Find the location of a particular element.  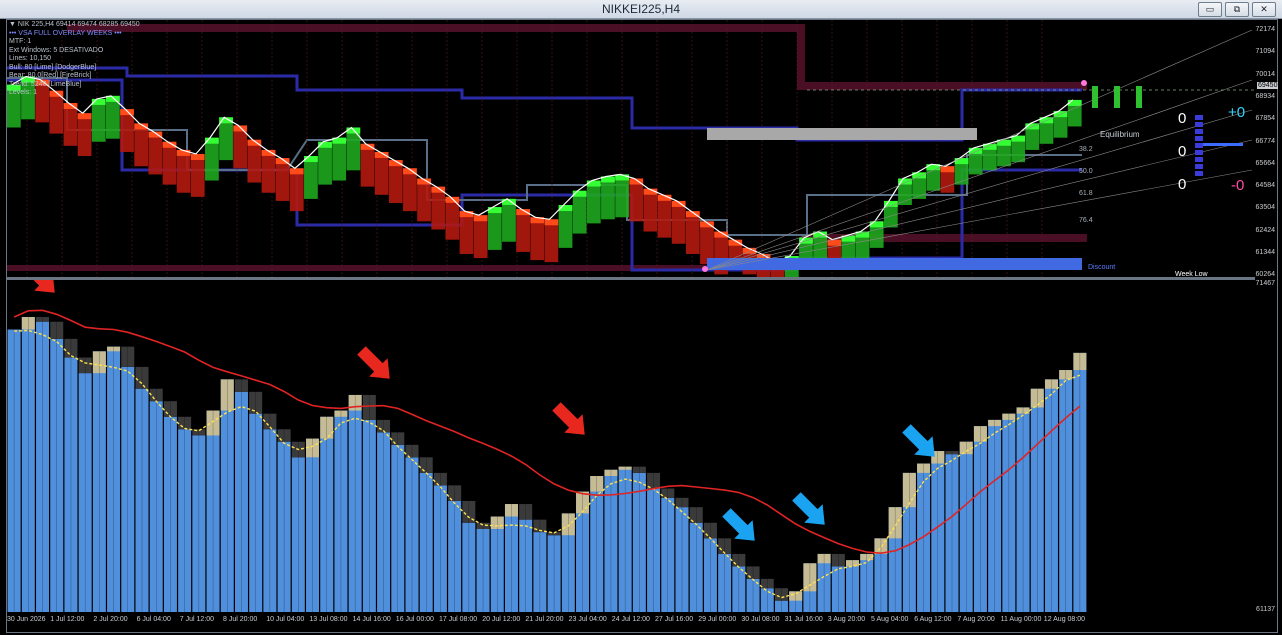

weekly-band is located at coordinates (432, 28).